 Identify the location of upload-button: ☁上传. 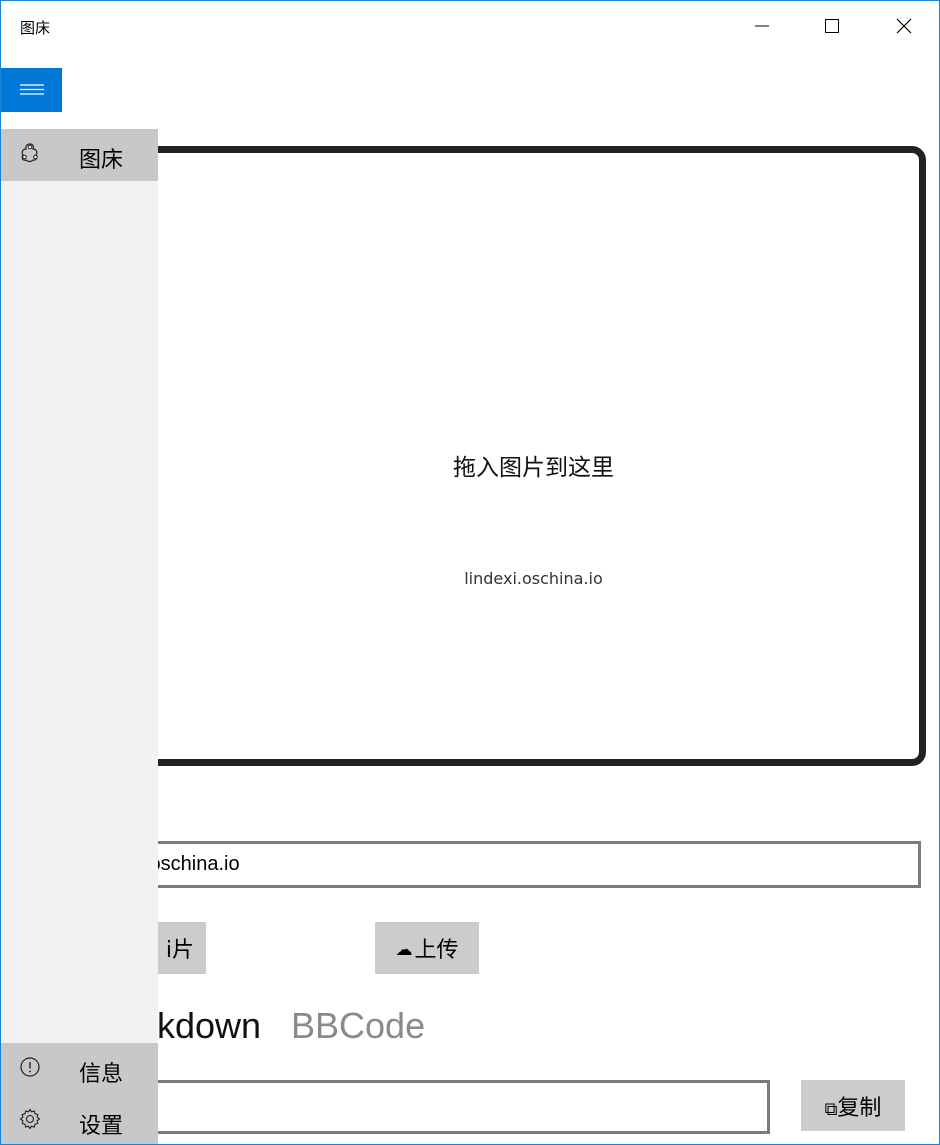
(427, 948).